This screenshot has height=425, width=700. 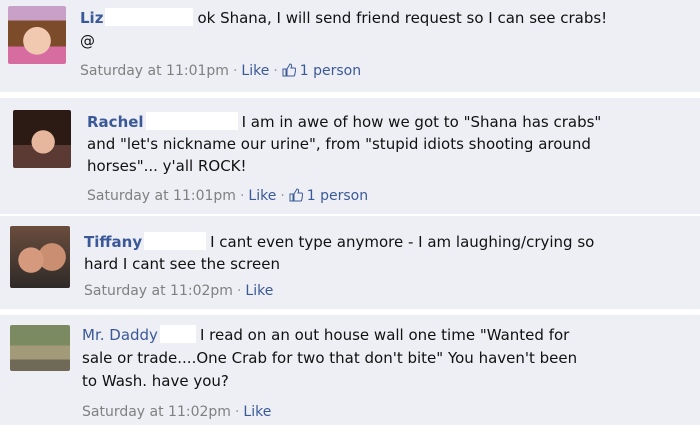 I want to click on author-name: Liz, so click(x=91, y=18).